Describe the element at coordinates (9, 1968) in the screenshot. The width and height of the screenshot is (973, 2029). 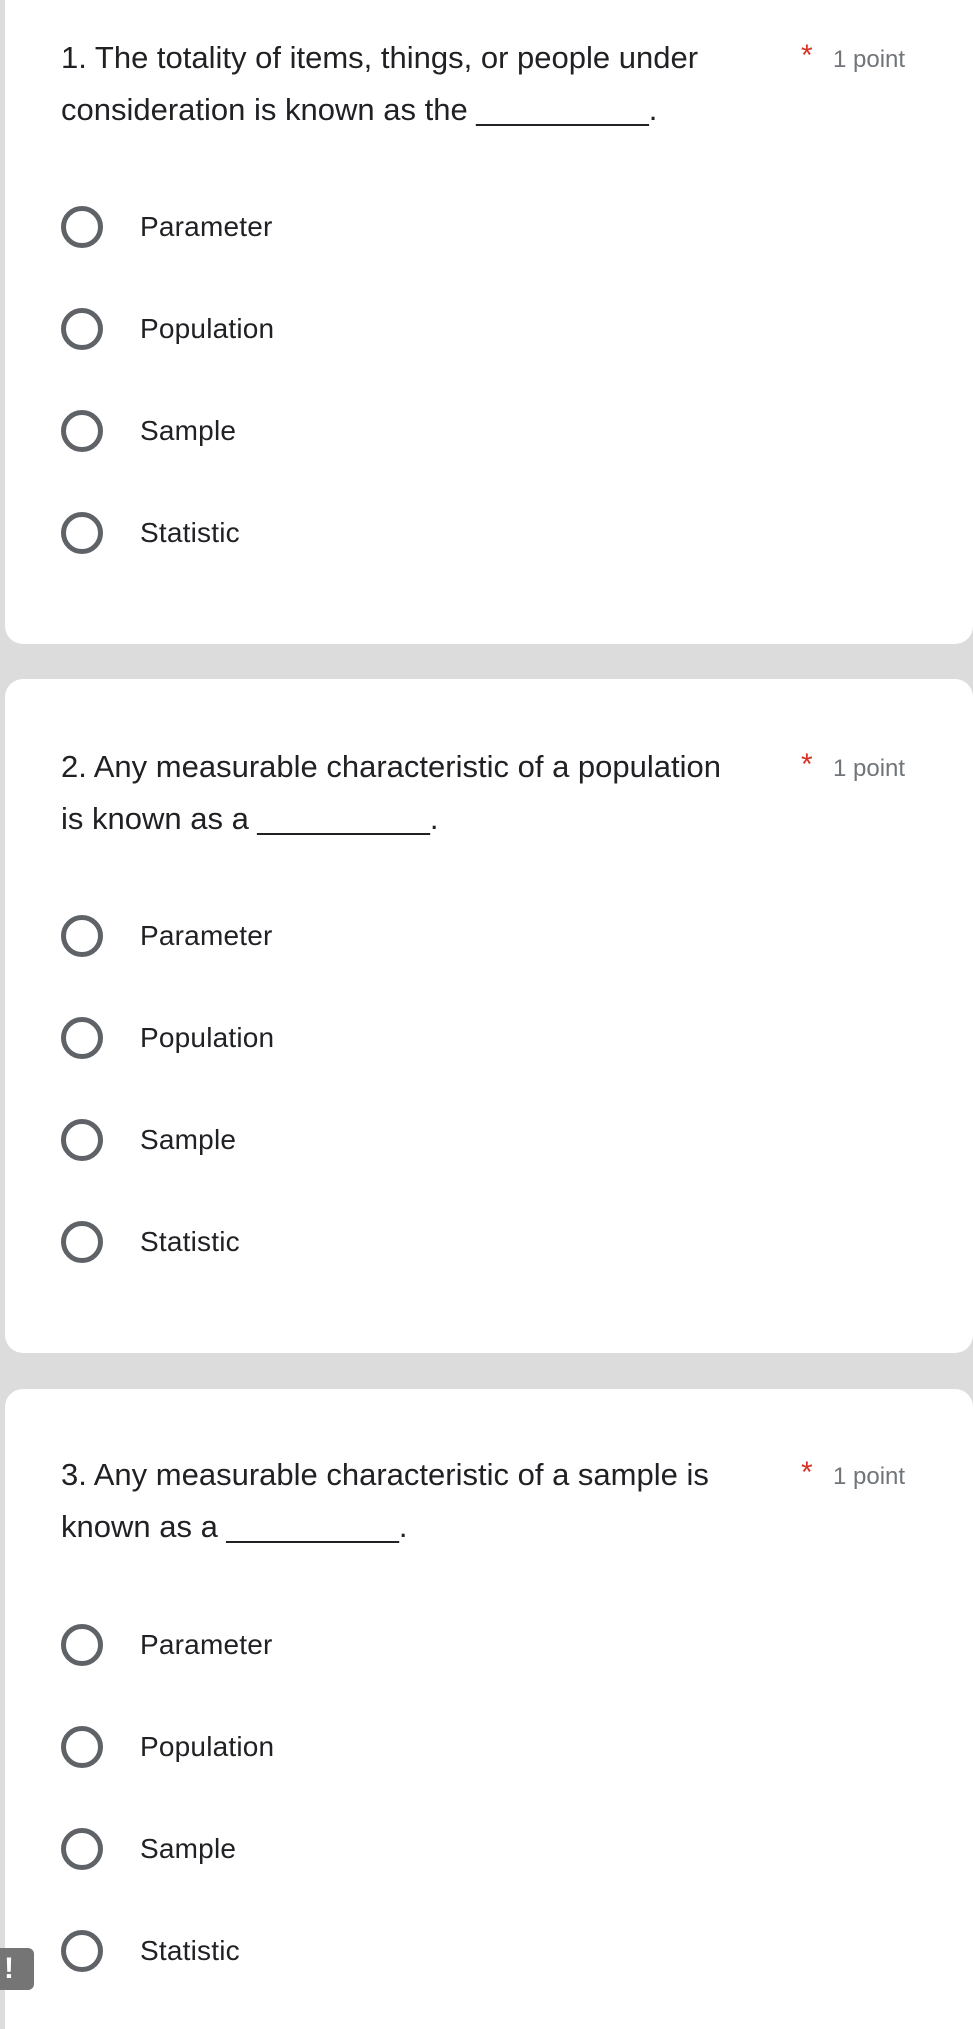
I see `exclamation-icon: !` at that location.